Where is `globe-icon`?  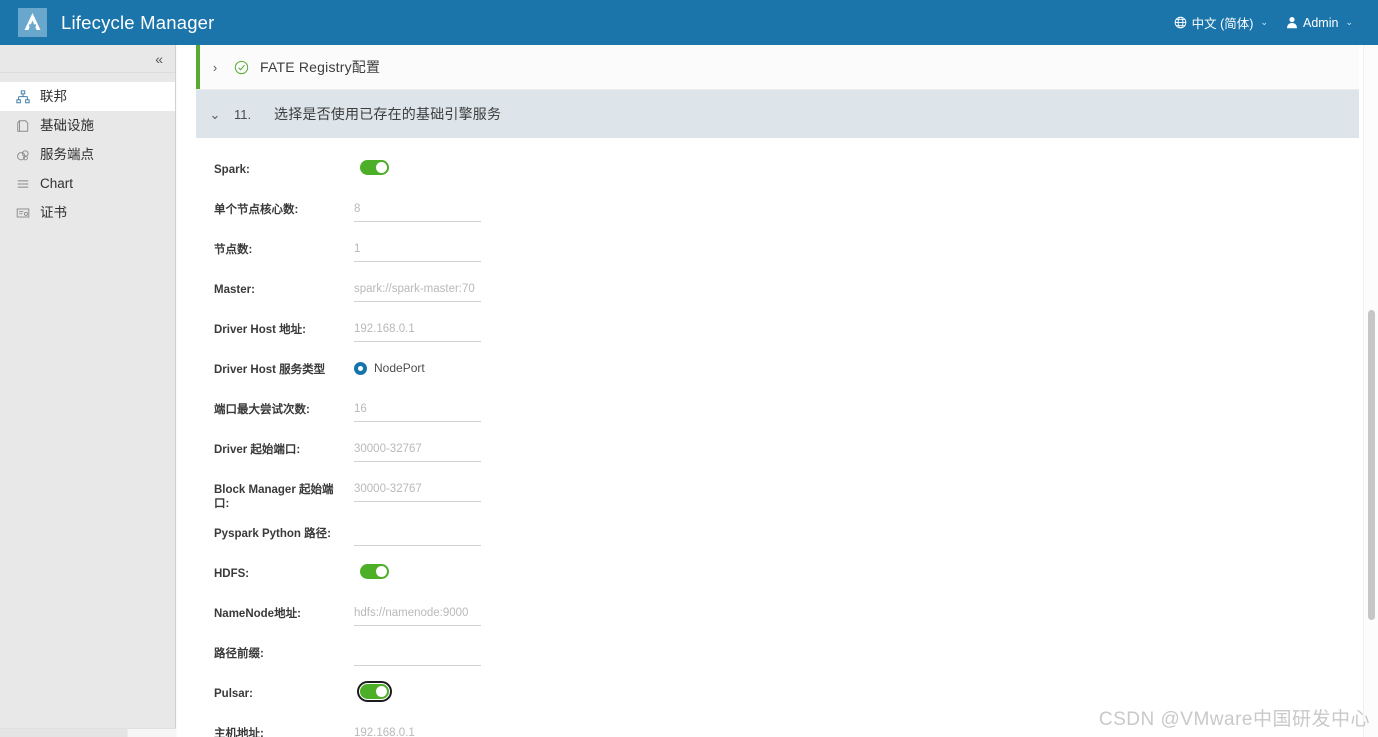
globe-icon is located at coordinates (1180, 22).